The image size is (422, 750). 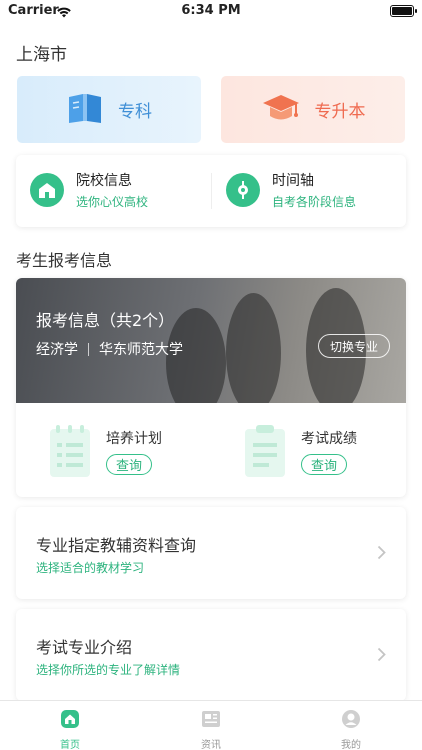 What do you see at coordinates (211, 745) in the screenshot?
I see `tab-news-label: 资讯` at bounding box center [211, 745].